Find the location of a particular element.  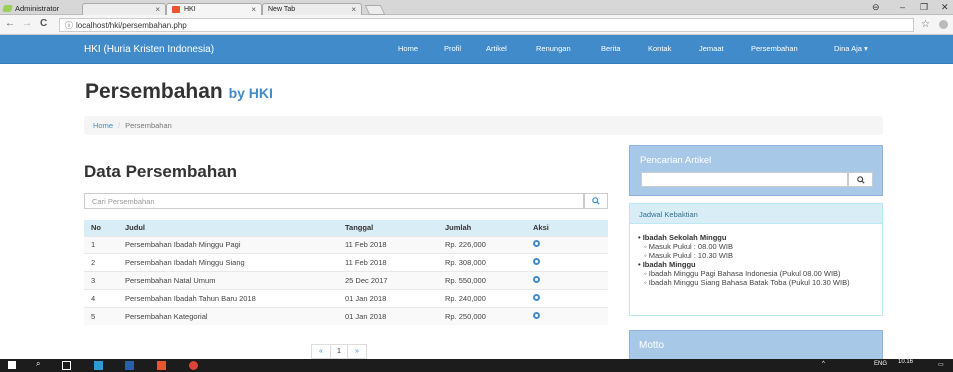

article-search-input is located at coordinates (744, 179).